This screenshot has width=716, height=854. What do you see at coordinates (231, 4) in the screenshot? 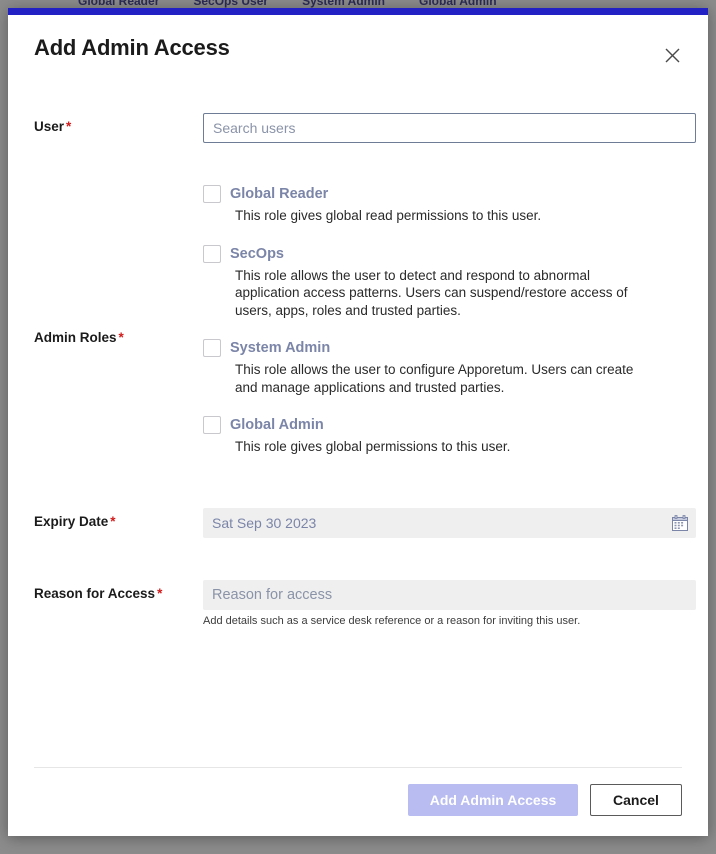
I see `background-header-1: SecOps User` at bounding box center [231, 4].